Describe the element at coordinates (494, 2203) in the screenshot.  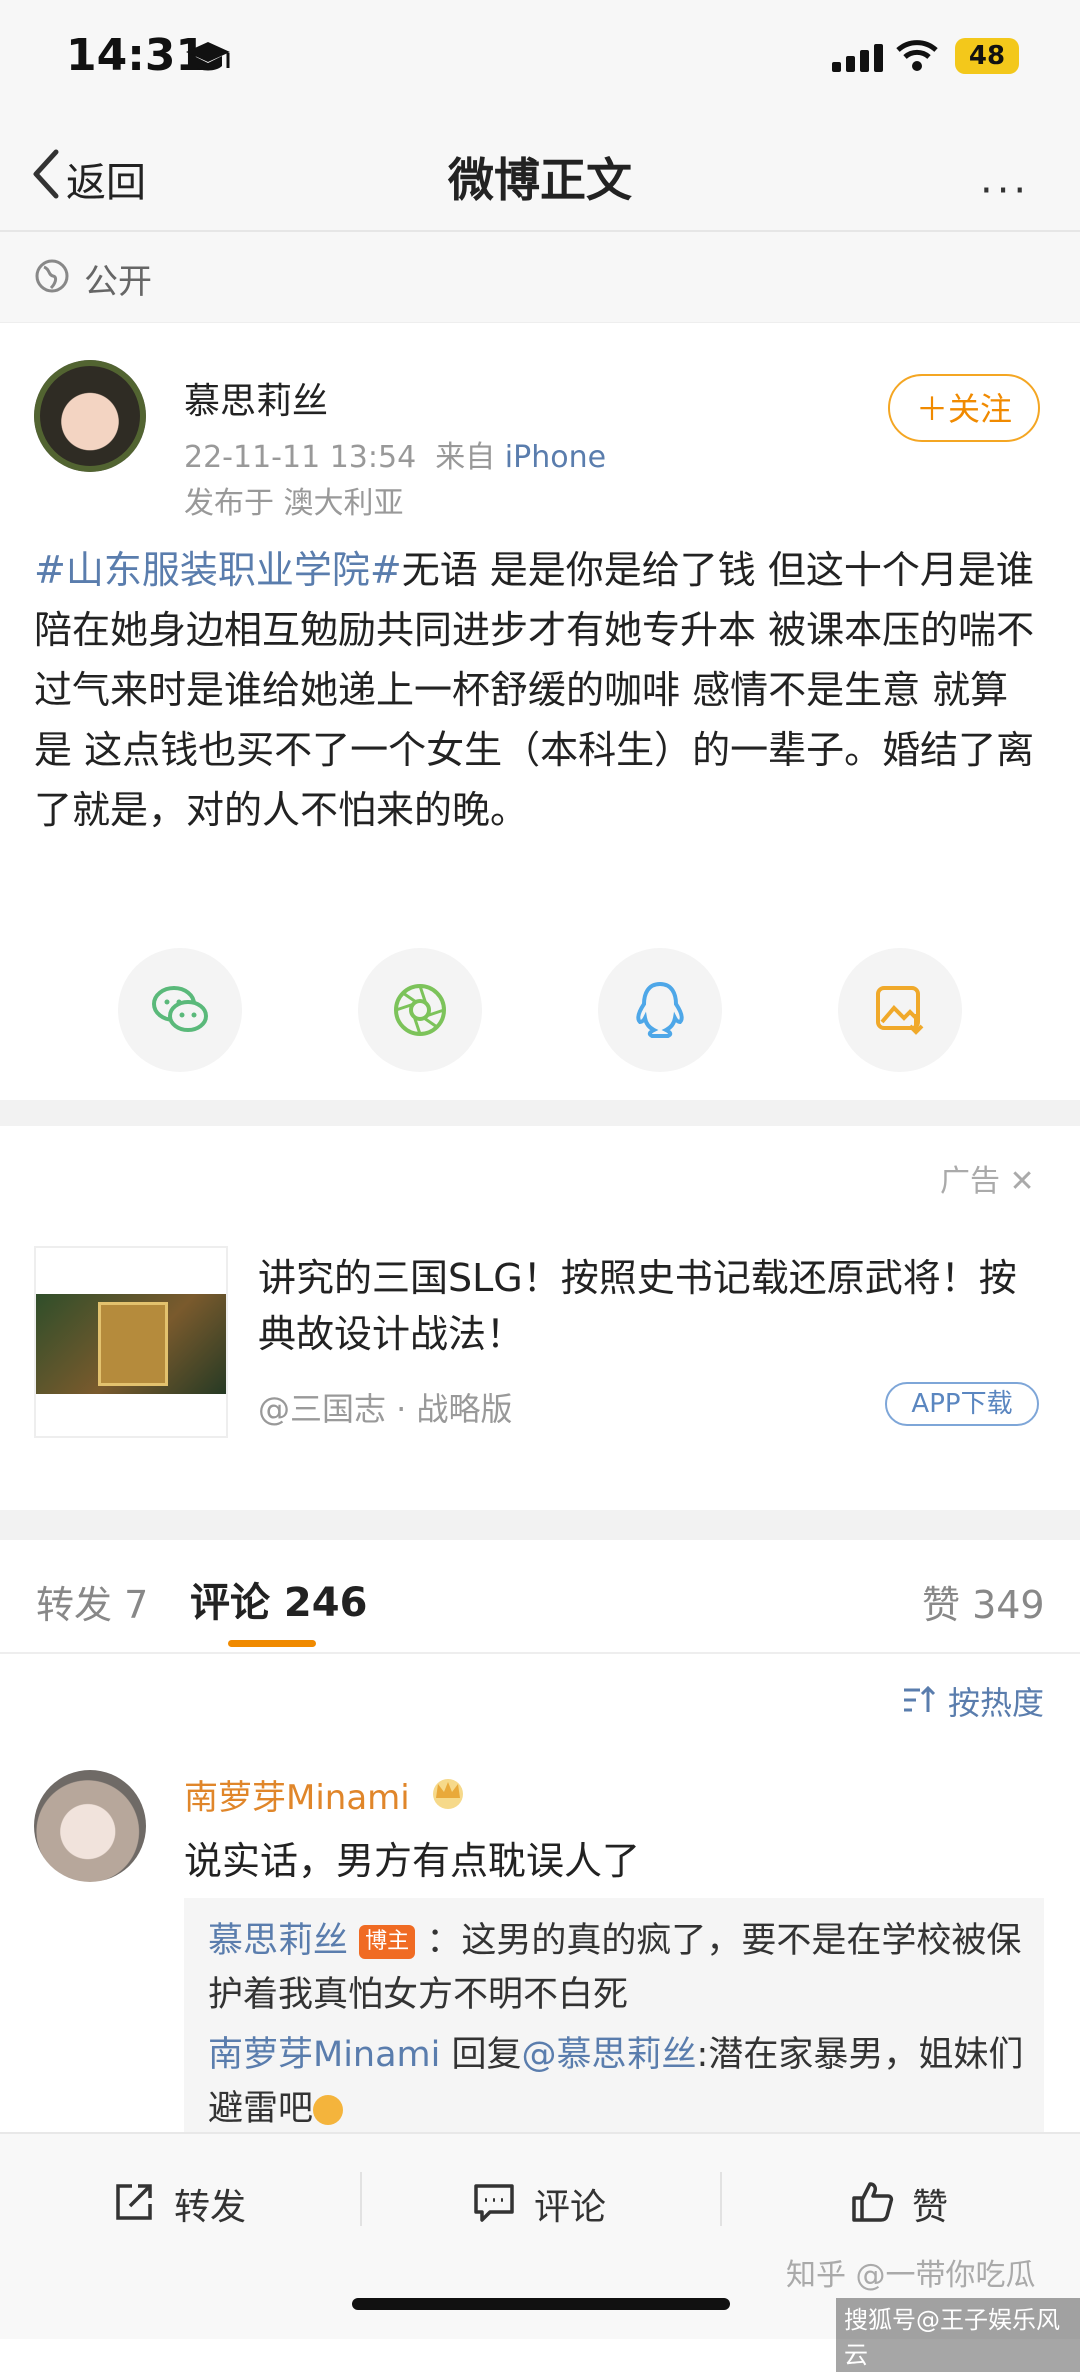
I see `comment-icon` at that location.